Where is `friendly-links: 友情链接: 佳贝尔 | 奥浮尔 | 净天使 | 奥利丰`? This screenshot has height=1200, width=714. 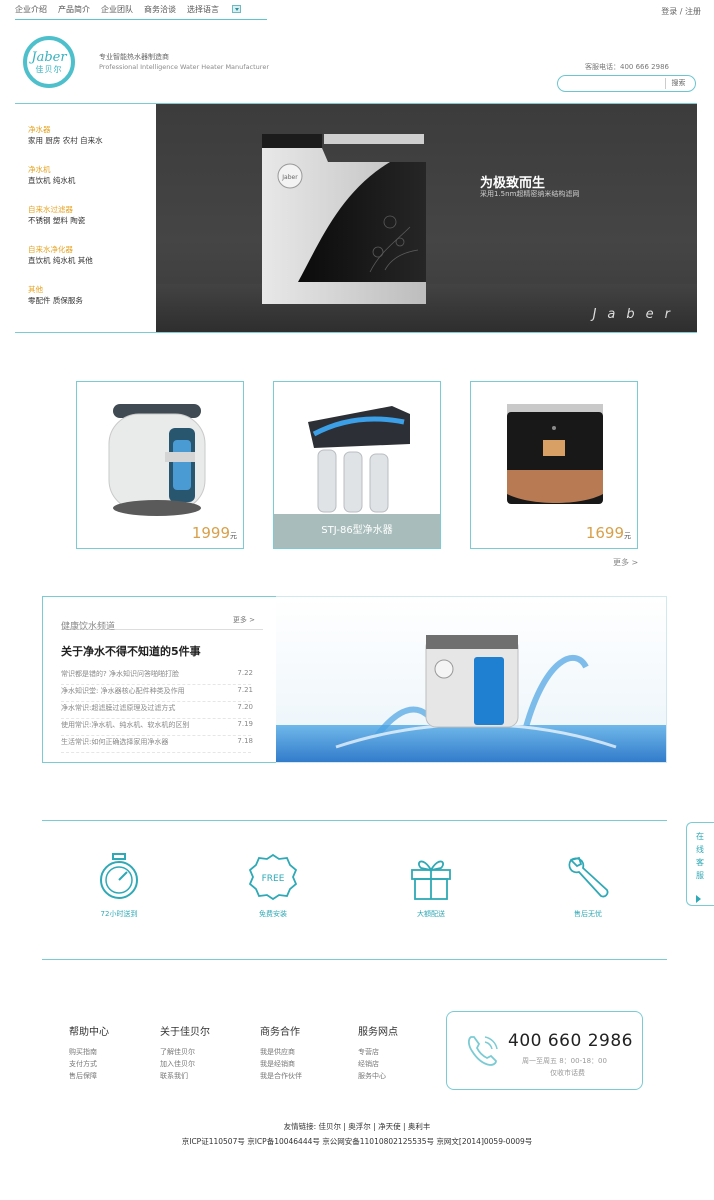 friendly-links: 友情链接: 佳贝尔 | 奥浮尔 | 净天使 | 奥利丰 is located at coordinates (357, 1126).